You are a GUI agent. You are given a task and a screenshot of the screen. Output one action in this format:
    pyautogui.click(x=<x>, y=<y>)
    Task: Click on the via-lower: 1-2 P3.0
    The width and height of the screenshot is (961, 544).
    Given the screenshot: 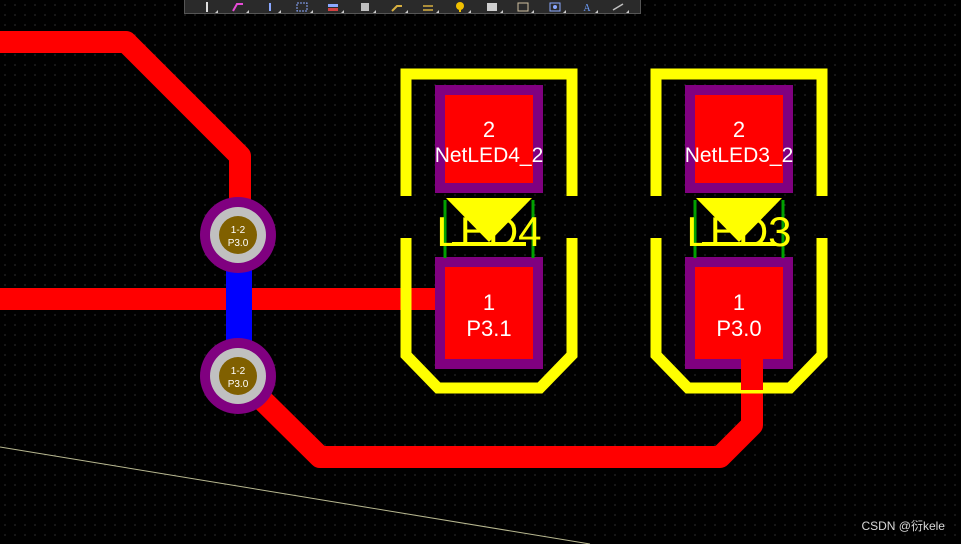 What is the action you would take?
    pyautogui.click(x=238, y=376)
    